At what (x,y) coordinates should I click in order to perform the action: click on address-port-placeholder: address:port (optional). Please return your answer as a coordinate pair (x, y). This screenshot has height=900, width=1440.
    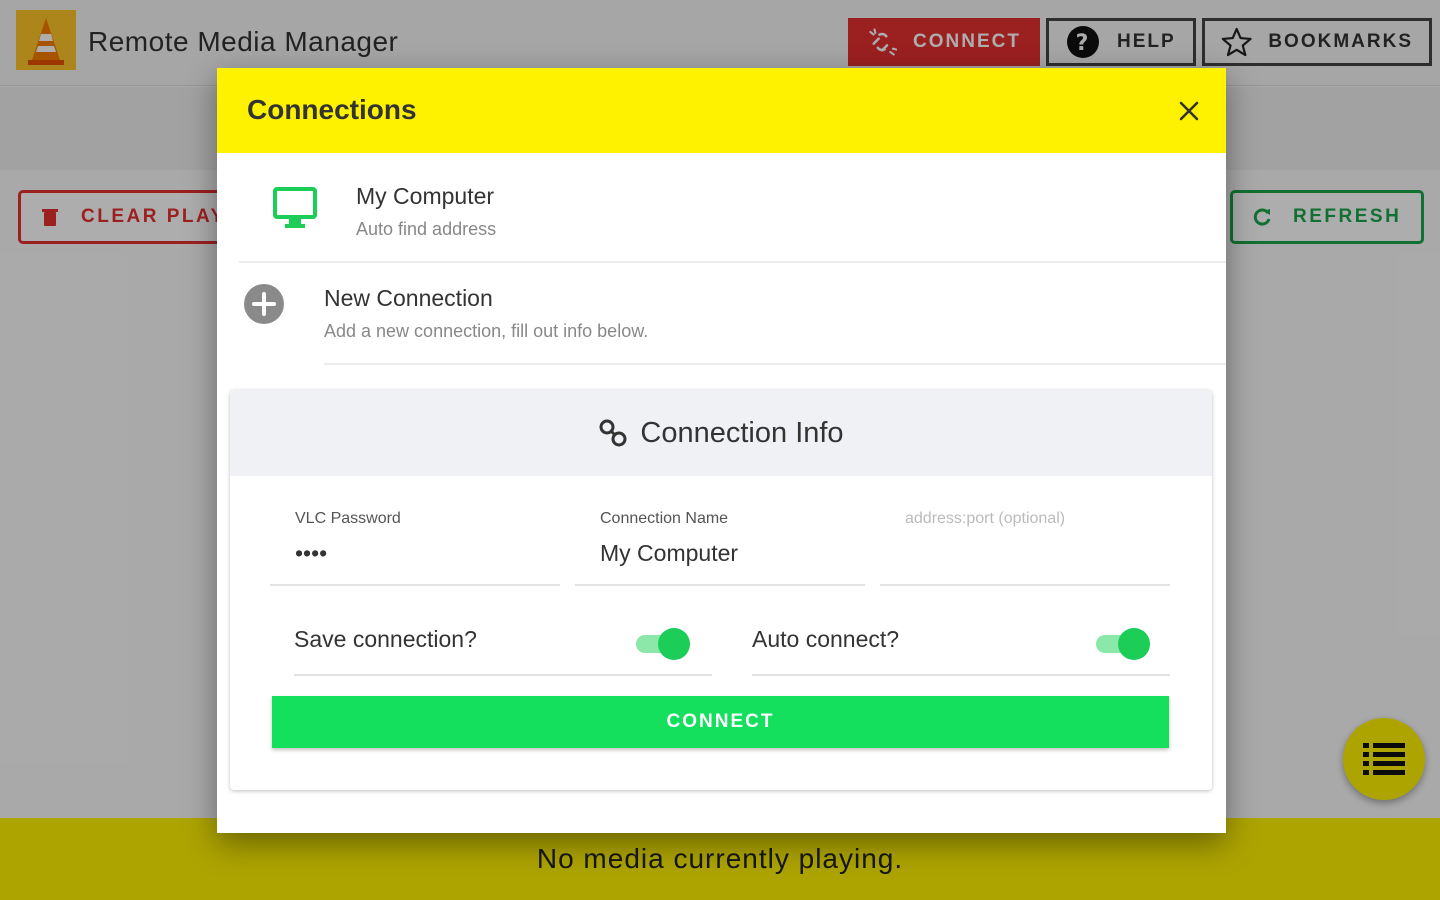
    Looking at the image, I should click on (985, 518).